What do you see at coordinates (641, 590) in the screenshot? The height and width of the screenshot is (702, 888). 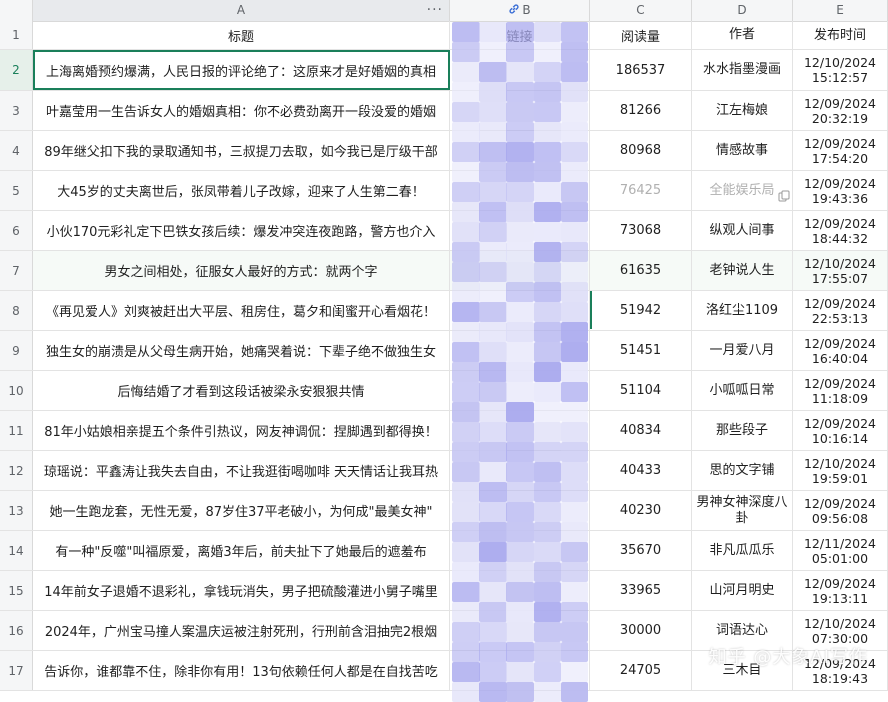 I see `reads-cell: 33965` at bounding box center [641, 590].